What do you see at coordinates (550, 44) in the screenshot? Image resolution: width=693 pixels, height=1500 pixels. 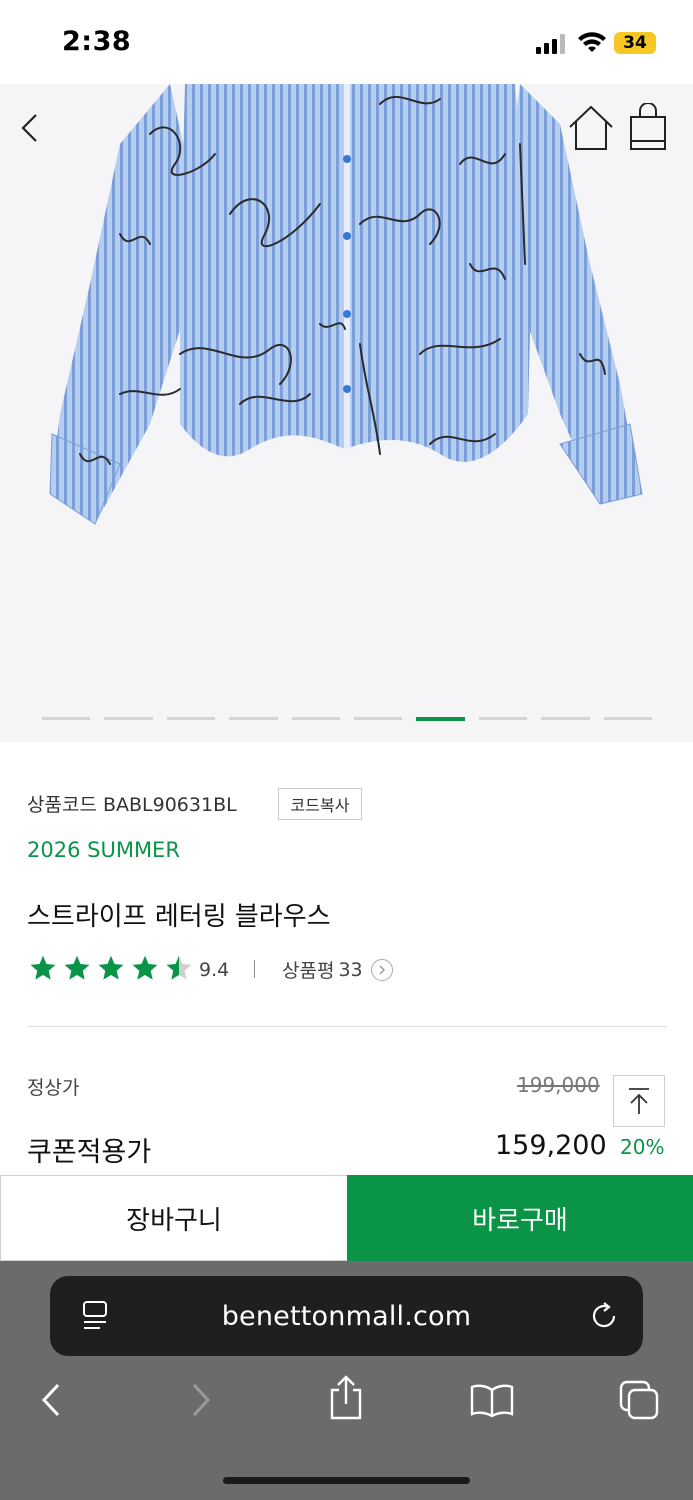 I see `cellular-signal-icon` at bounding box center [550, 44].